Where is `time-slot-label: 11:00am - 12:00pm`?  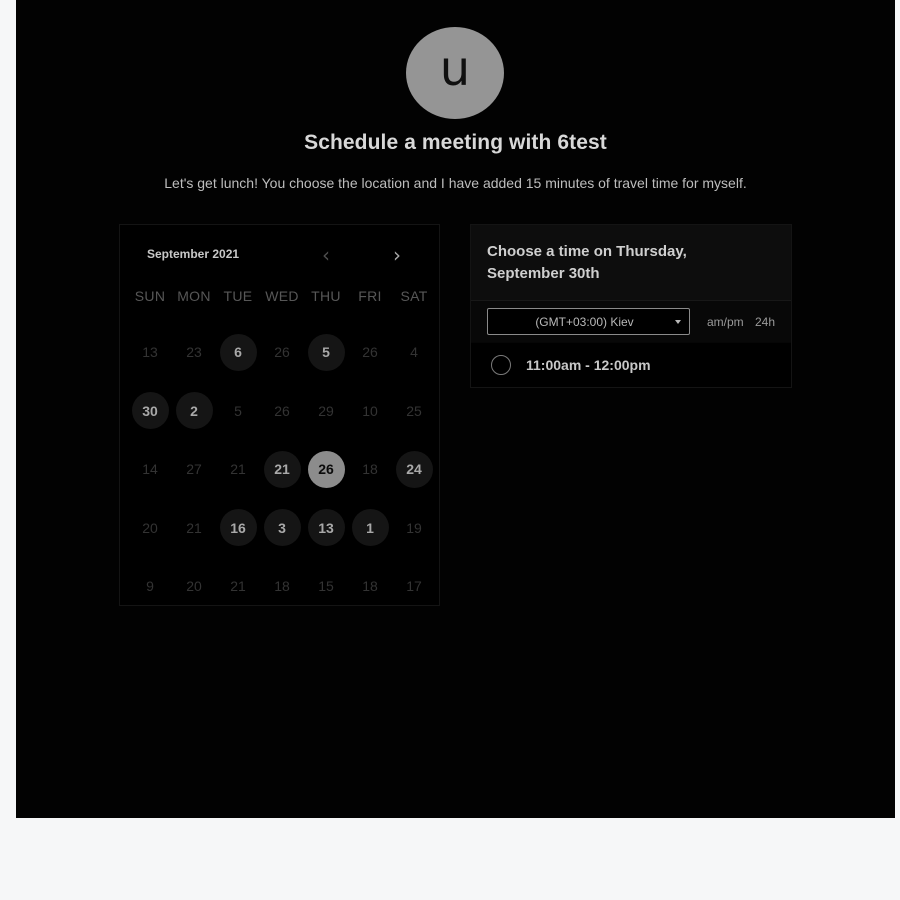
time-slot-label: 11:00am - 12:00pm is located at coordinates (588, 365).